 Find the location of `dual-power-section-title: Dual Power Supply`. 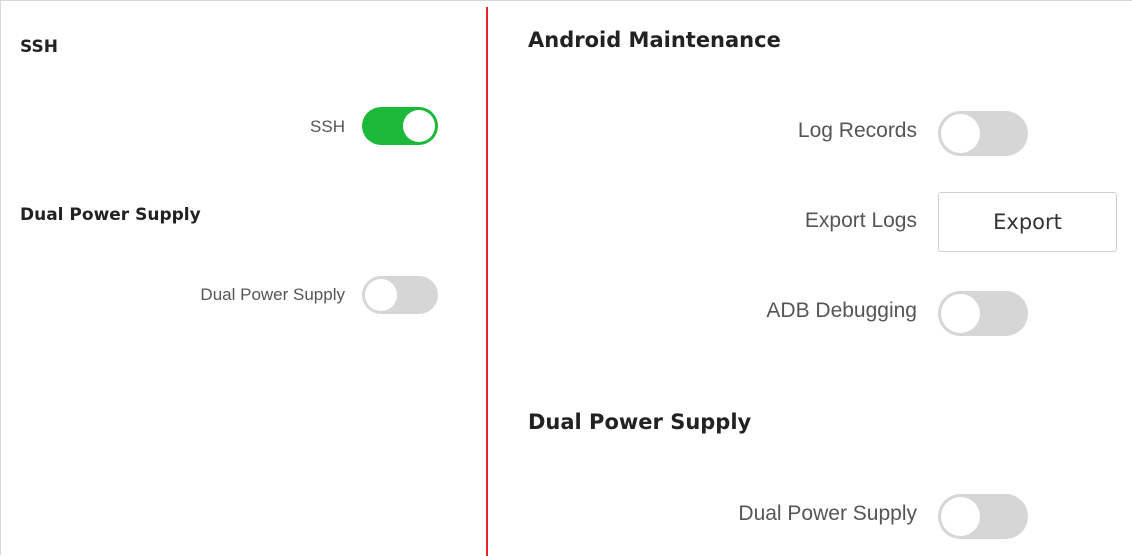

dual-power-section-title: Dual Power Supply is located at coordinates (110, 215).